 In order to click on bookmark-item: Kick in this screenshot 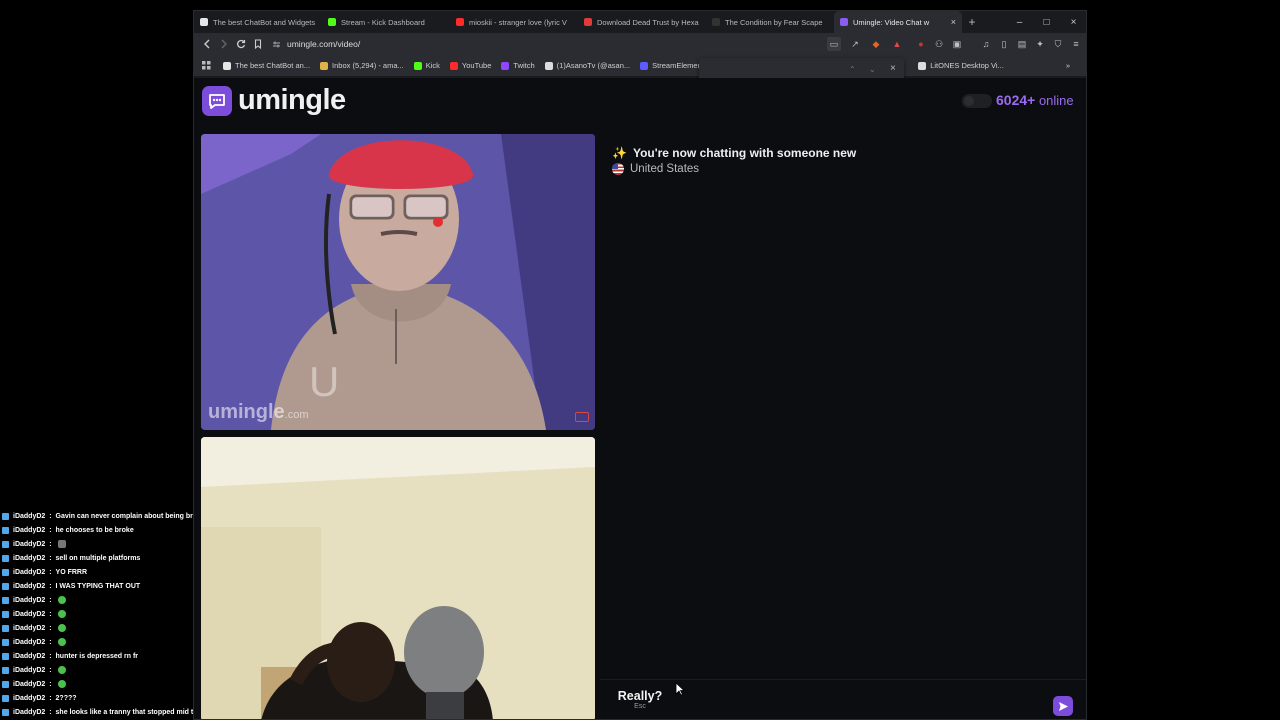, I will do `click(427, 65)`.